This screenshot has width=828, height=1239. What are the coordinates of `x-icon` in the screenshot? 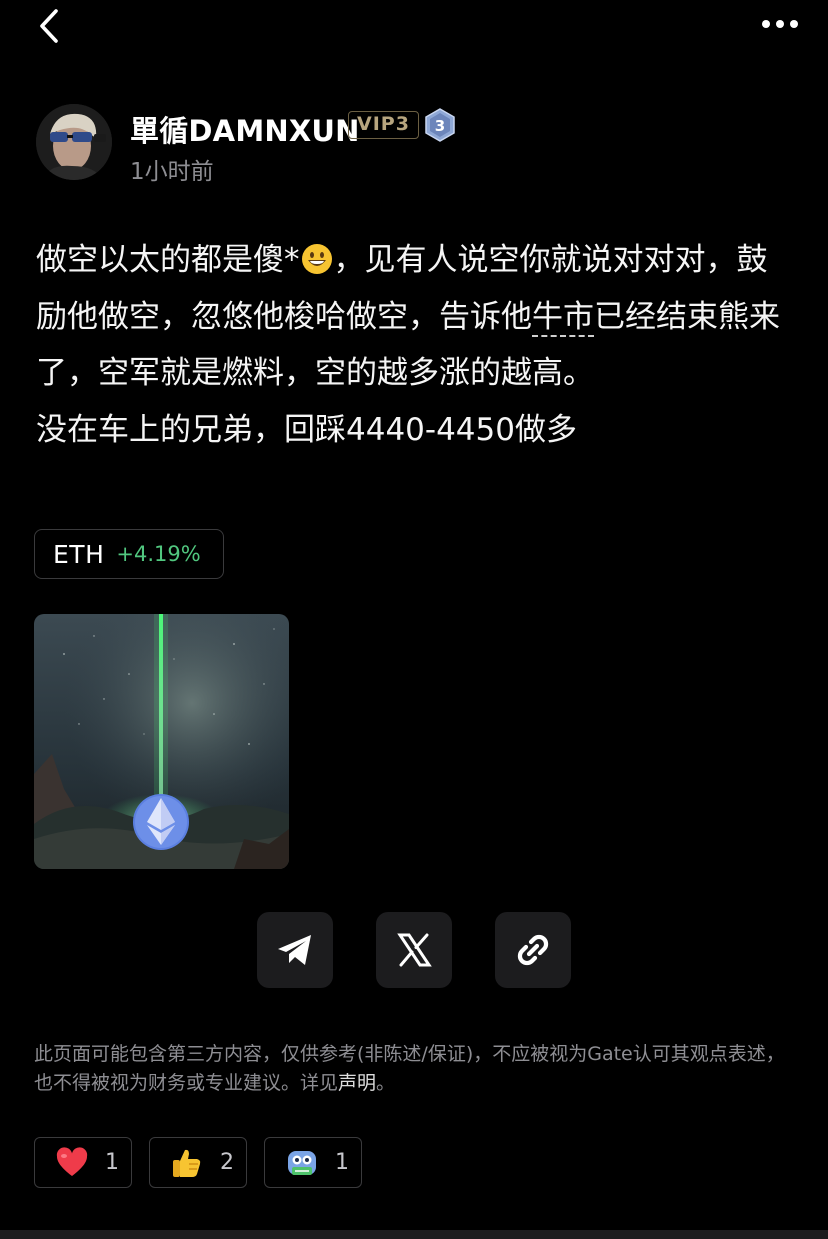 It's located at (414, 950).